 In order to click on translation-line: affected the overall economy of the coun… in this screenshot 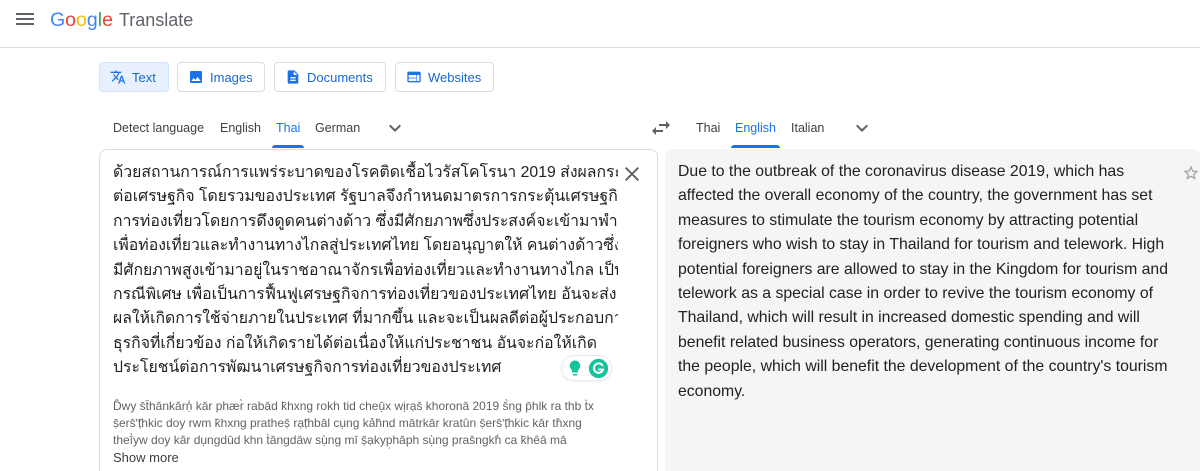, I will do `click(915, 196)`.